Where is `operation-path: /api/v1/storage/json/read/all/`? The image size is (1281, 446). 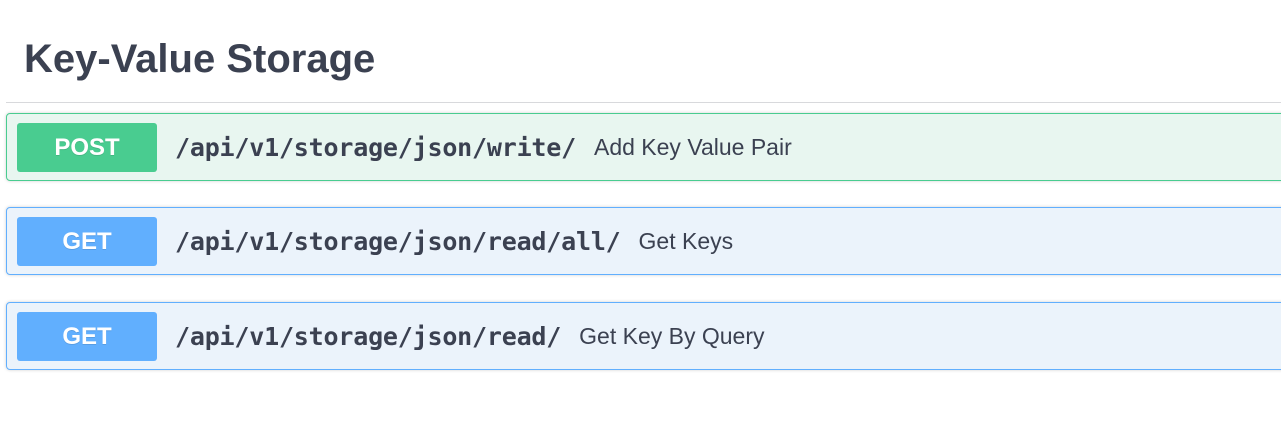 operation-path: /api/v1/storage/json/read/all/ is located at coordinates (398, 241).